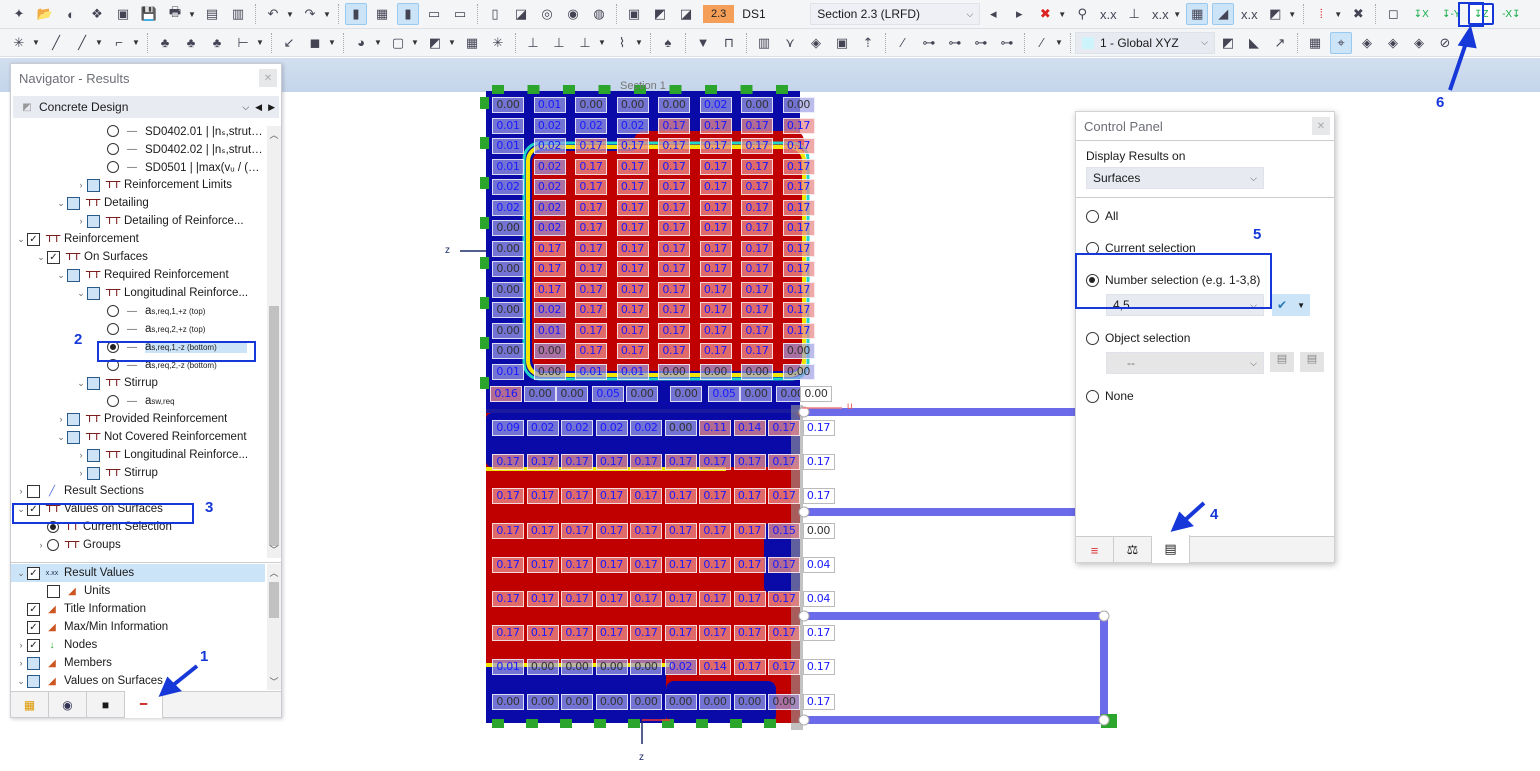 The height and width of the screenshot is (771, 1540). What do you see at coordinates (1194, 512) in the screenshot?
I see `arrow-4-icon` at bounding box center [1194, 512].